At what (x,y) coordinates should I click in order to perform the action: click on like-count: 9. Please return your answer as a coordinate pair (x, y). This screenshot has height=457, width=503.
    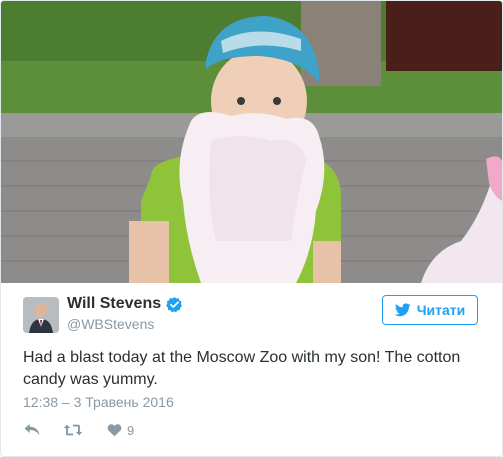
    Looking at the image, I should click on (131, 430).